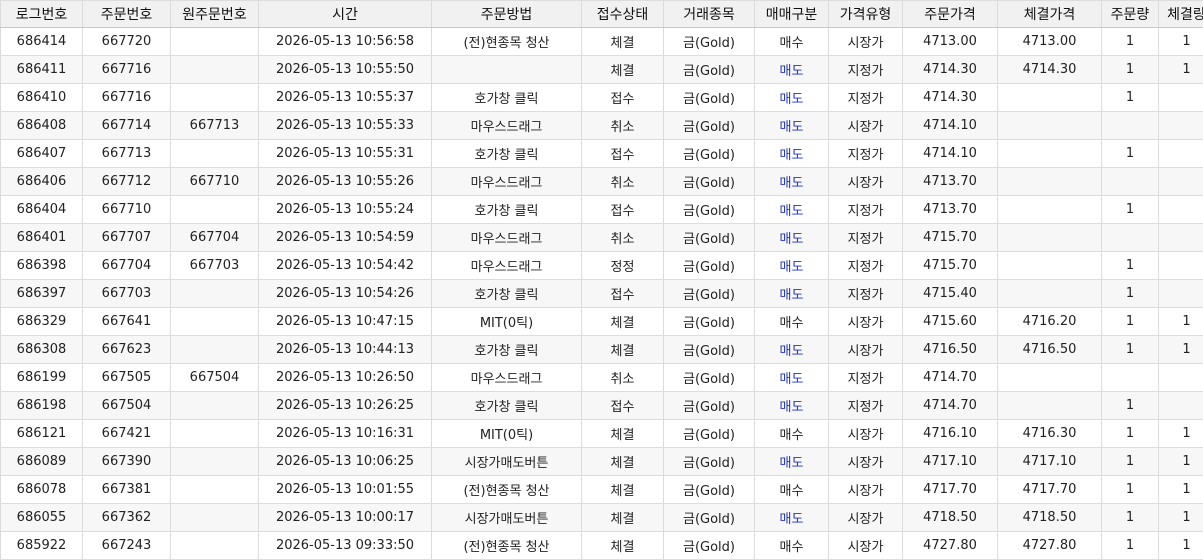 This screenshot has height=560, width=1203. Describe the element at coordinates (950, 14) in the screenshot. I see `col-header-order-price: 주문가격` at that location.